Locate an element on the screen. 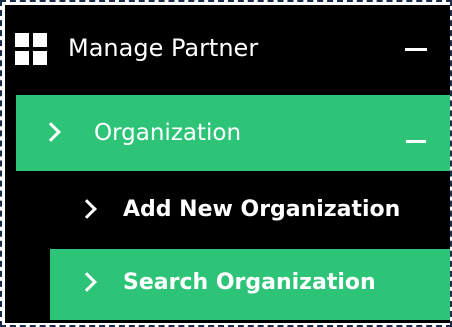 The width and height of the screenshot is (452, 327). menu-item-manage-partner-label: Manage Partner is located at coordinates (163, 48).